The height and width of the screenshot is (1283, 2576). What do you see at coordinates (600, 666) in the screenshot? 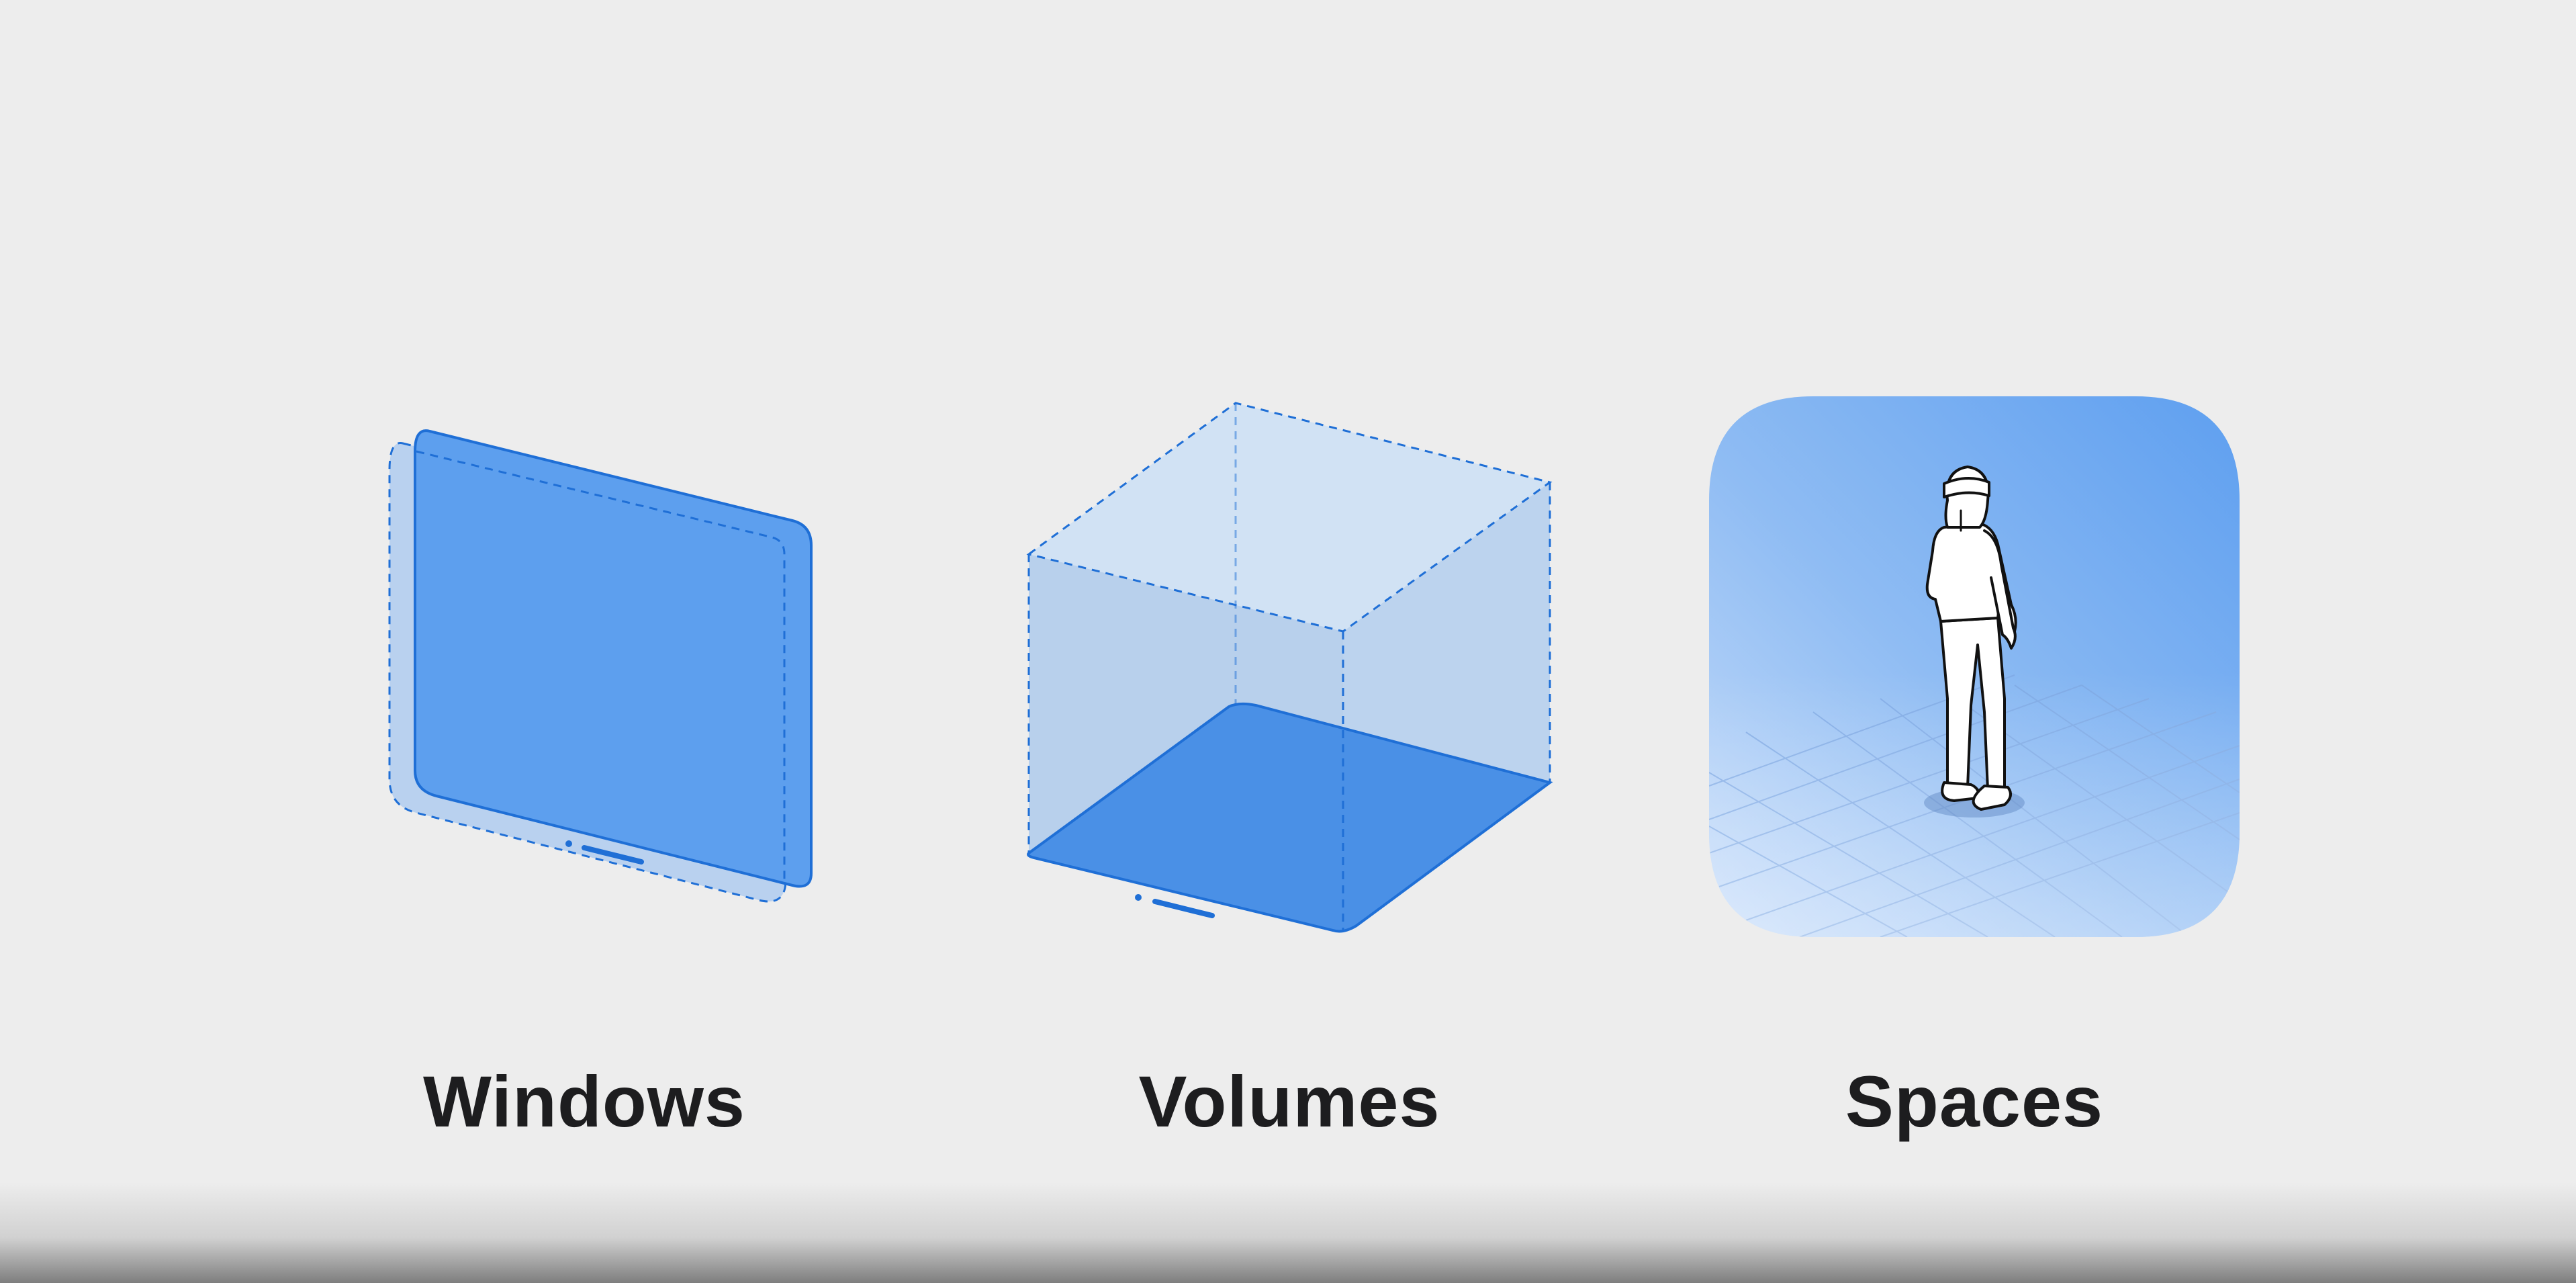
I see `window-panel-icon` at bounding box center [600, 666].